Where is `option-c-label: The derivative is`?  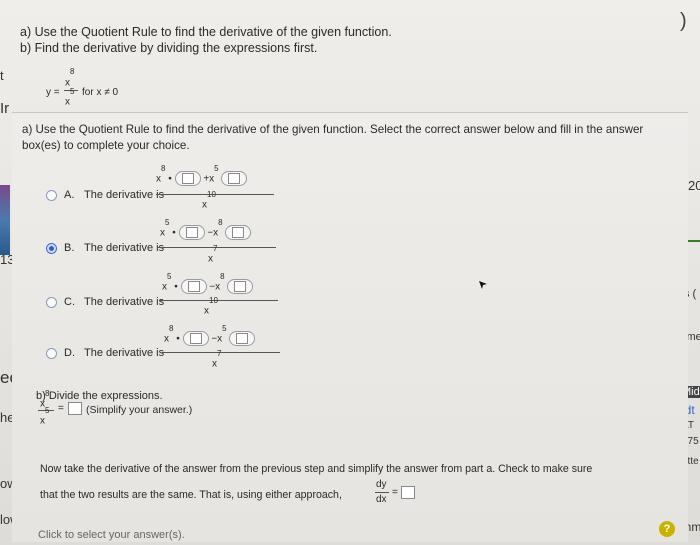 option-c-label: The derivative is is located at coordinates (124, 302).